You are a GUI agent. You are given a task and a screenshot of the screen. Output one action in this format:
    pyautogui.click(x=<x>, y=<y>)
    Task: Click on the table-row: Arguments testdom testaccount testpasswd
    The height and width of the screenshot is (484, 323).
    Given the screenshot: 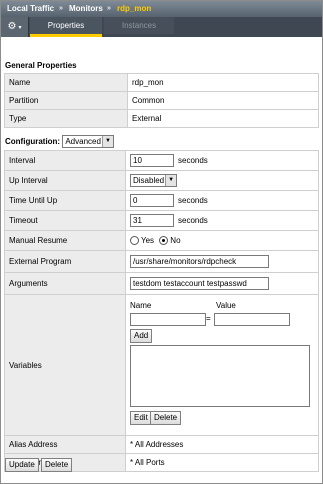 What is the action you would take?
    pyautogui.click(x=161, y=283)
    